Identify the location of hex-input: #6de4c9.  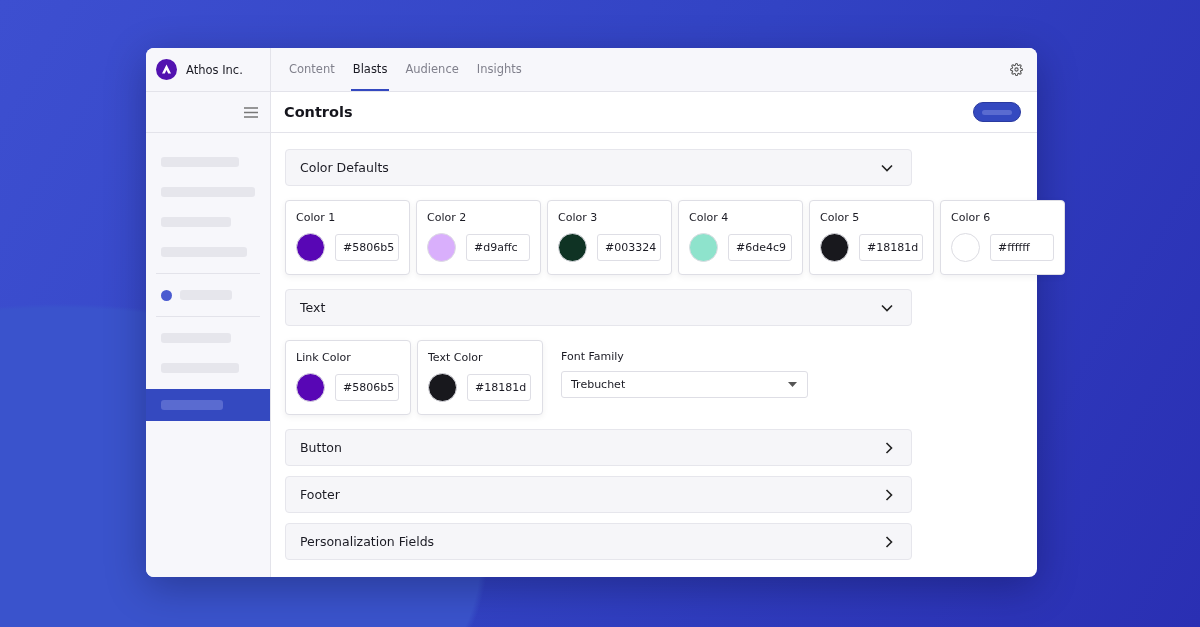
(760, 247).